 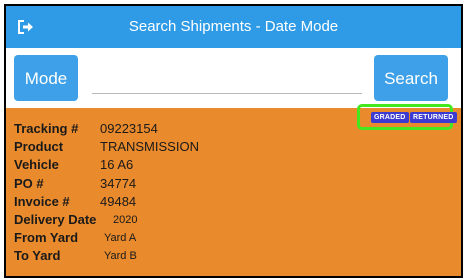 I want to click on vehicle-label: Vehicle, so click(x=36, y=164).